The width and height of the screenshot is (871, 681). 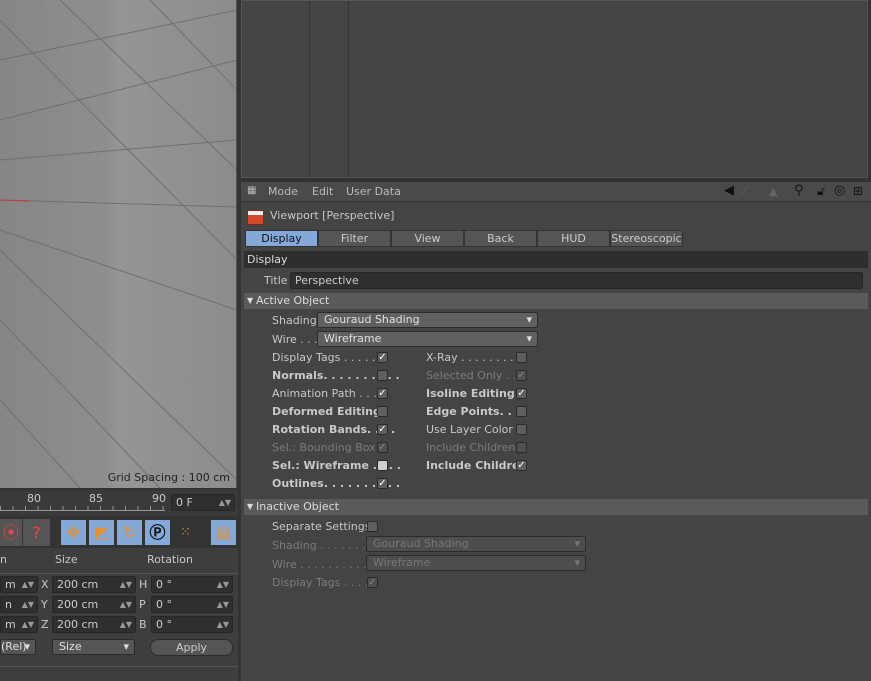 I want to click on tab-display: Display, so click(x=281, y=238).